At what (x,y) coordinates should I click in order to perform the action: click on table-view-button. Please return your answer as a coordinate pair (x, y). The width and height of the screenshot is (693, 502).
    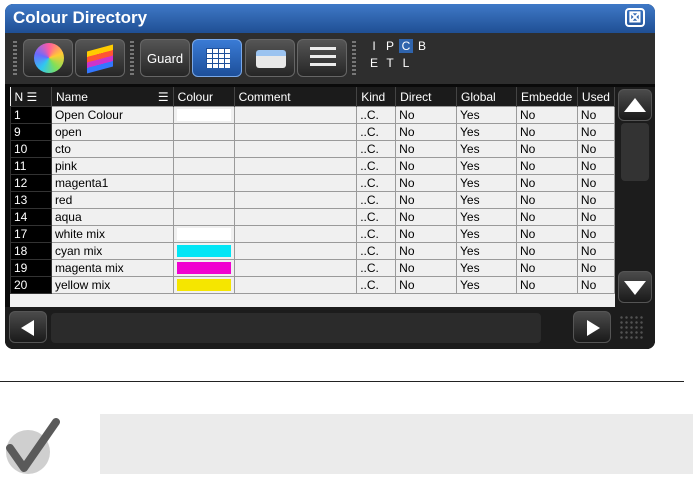
    Looking at the image, I should click on (217, 58).